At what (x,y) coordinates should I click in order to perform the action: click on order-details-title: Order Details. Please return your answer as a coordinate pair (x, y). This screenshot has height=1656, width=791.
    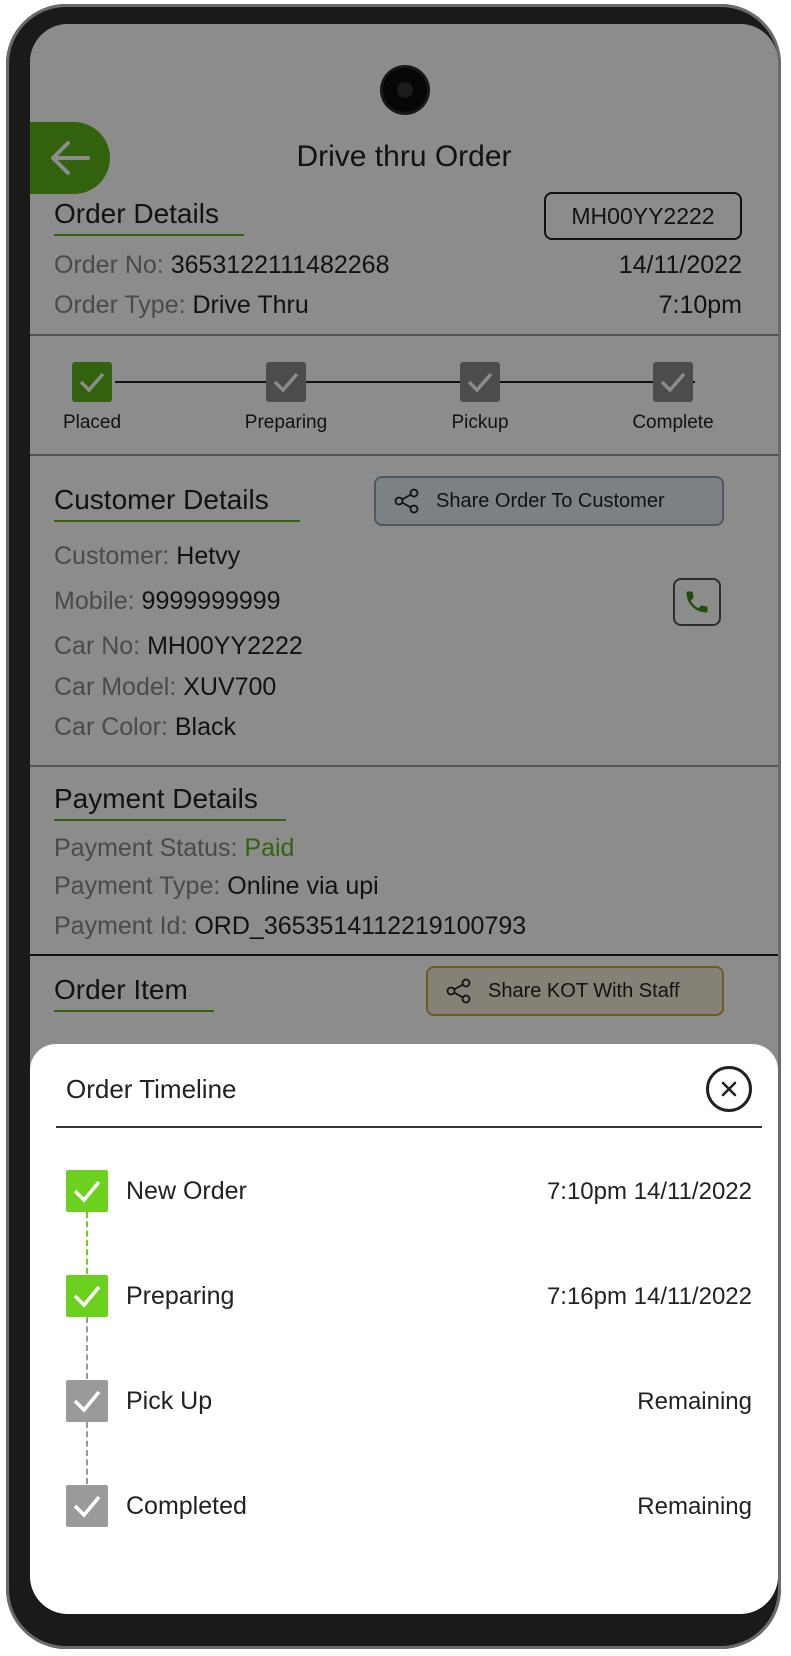
    Looking at the image, I should click on (136, 213).